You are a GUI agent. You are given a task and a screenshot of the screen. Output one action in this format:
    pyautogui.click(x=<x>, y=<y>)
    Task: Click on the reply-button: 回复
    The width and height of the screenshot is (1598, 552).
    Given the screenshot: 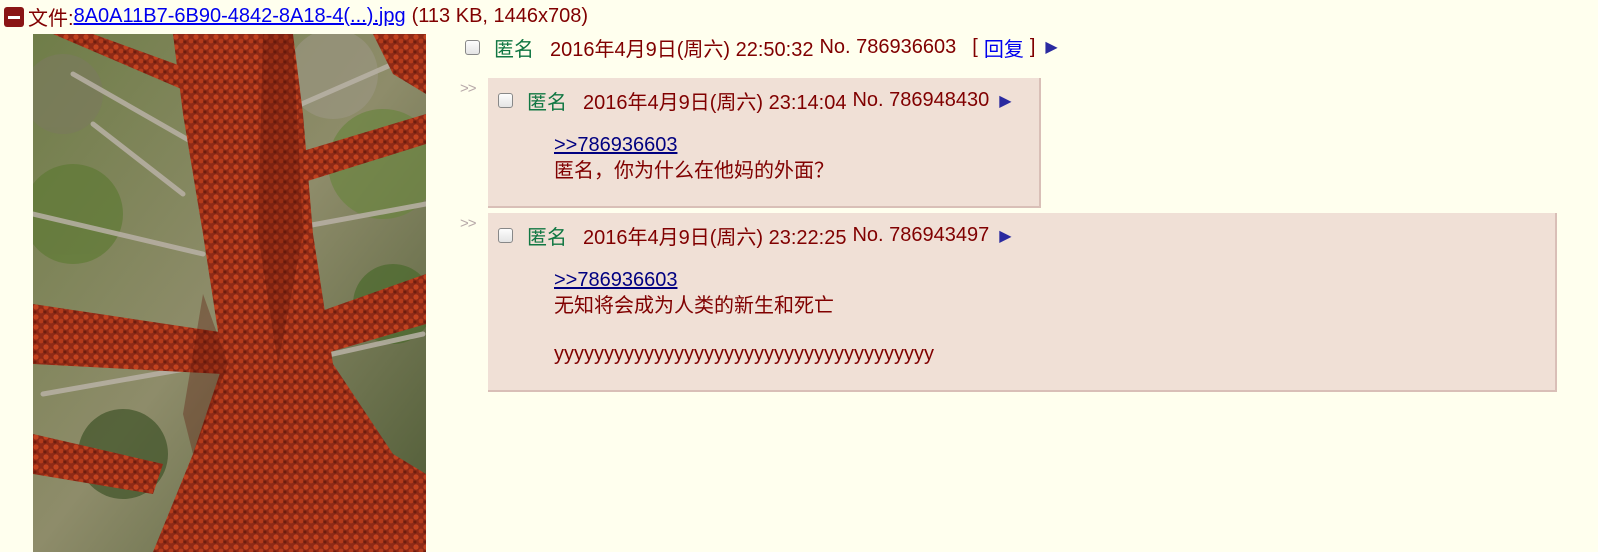 What is the action you would take?
    pyautogui.click(x=1004, y=47)
    